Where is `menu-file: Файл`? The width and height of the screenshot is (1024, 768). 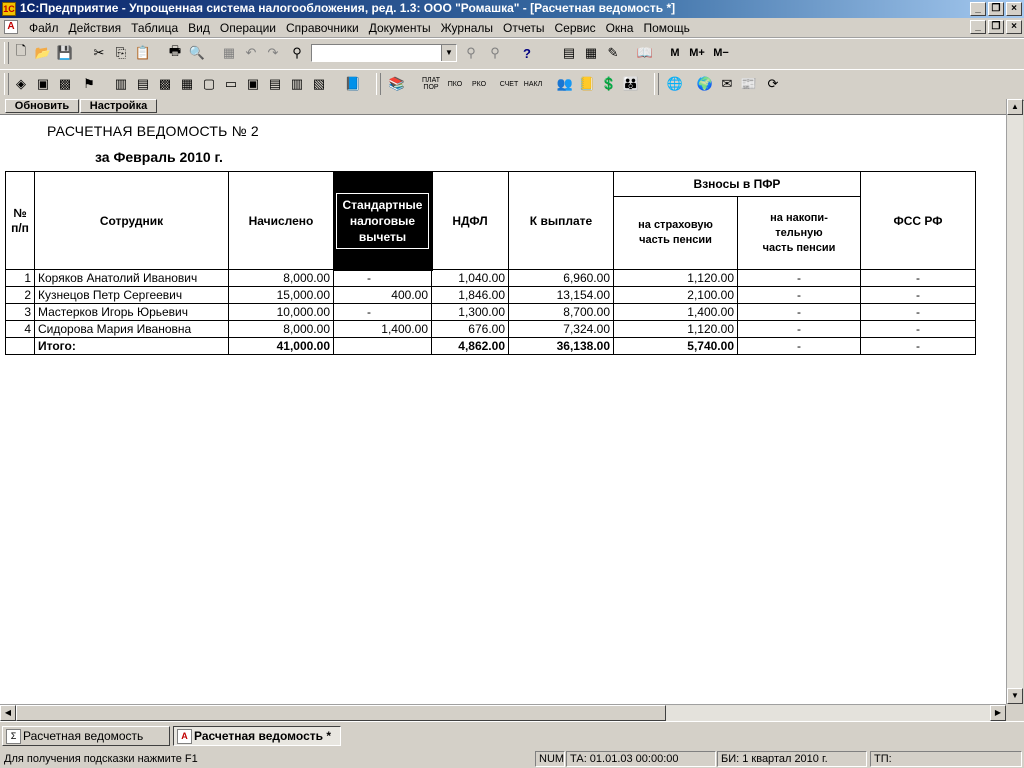
menu-file: Файл is located at coordinates (44, 28).